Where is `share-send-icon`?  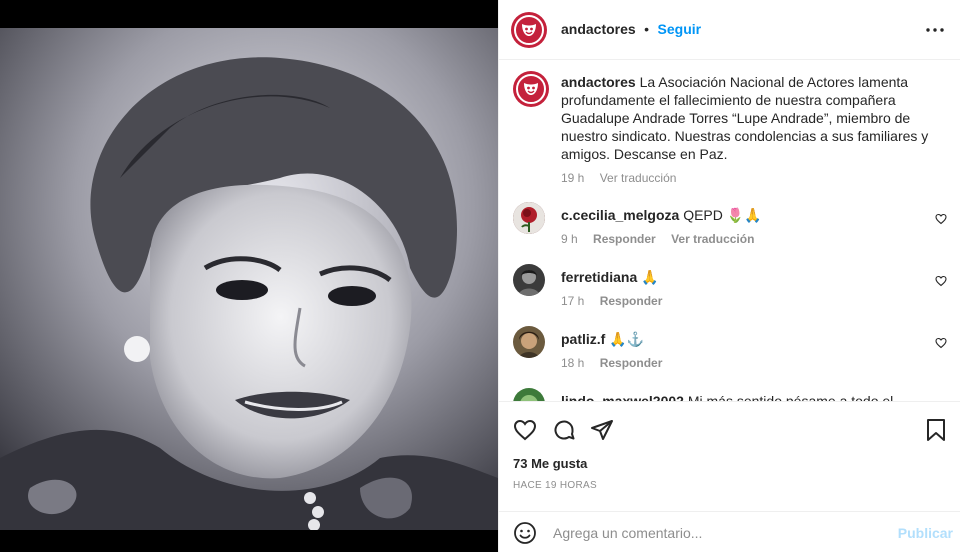
share-send-icon is located at coordinates (602, 432).